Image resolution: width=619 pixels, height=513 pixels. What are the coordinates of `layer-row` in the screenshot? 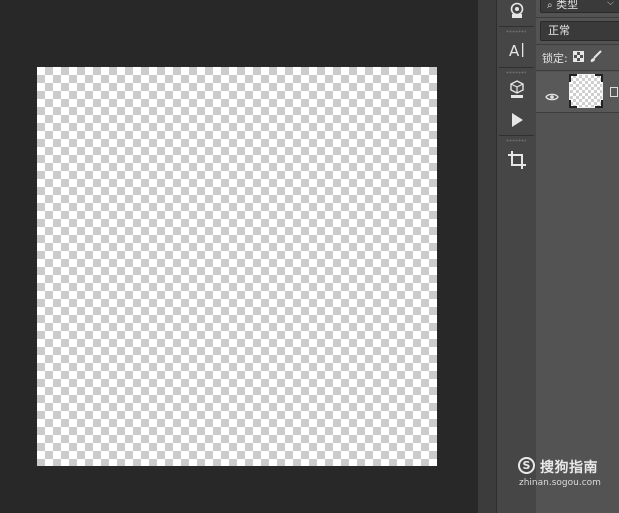 It's located at (577, 92).